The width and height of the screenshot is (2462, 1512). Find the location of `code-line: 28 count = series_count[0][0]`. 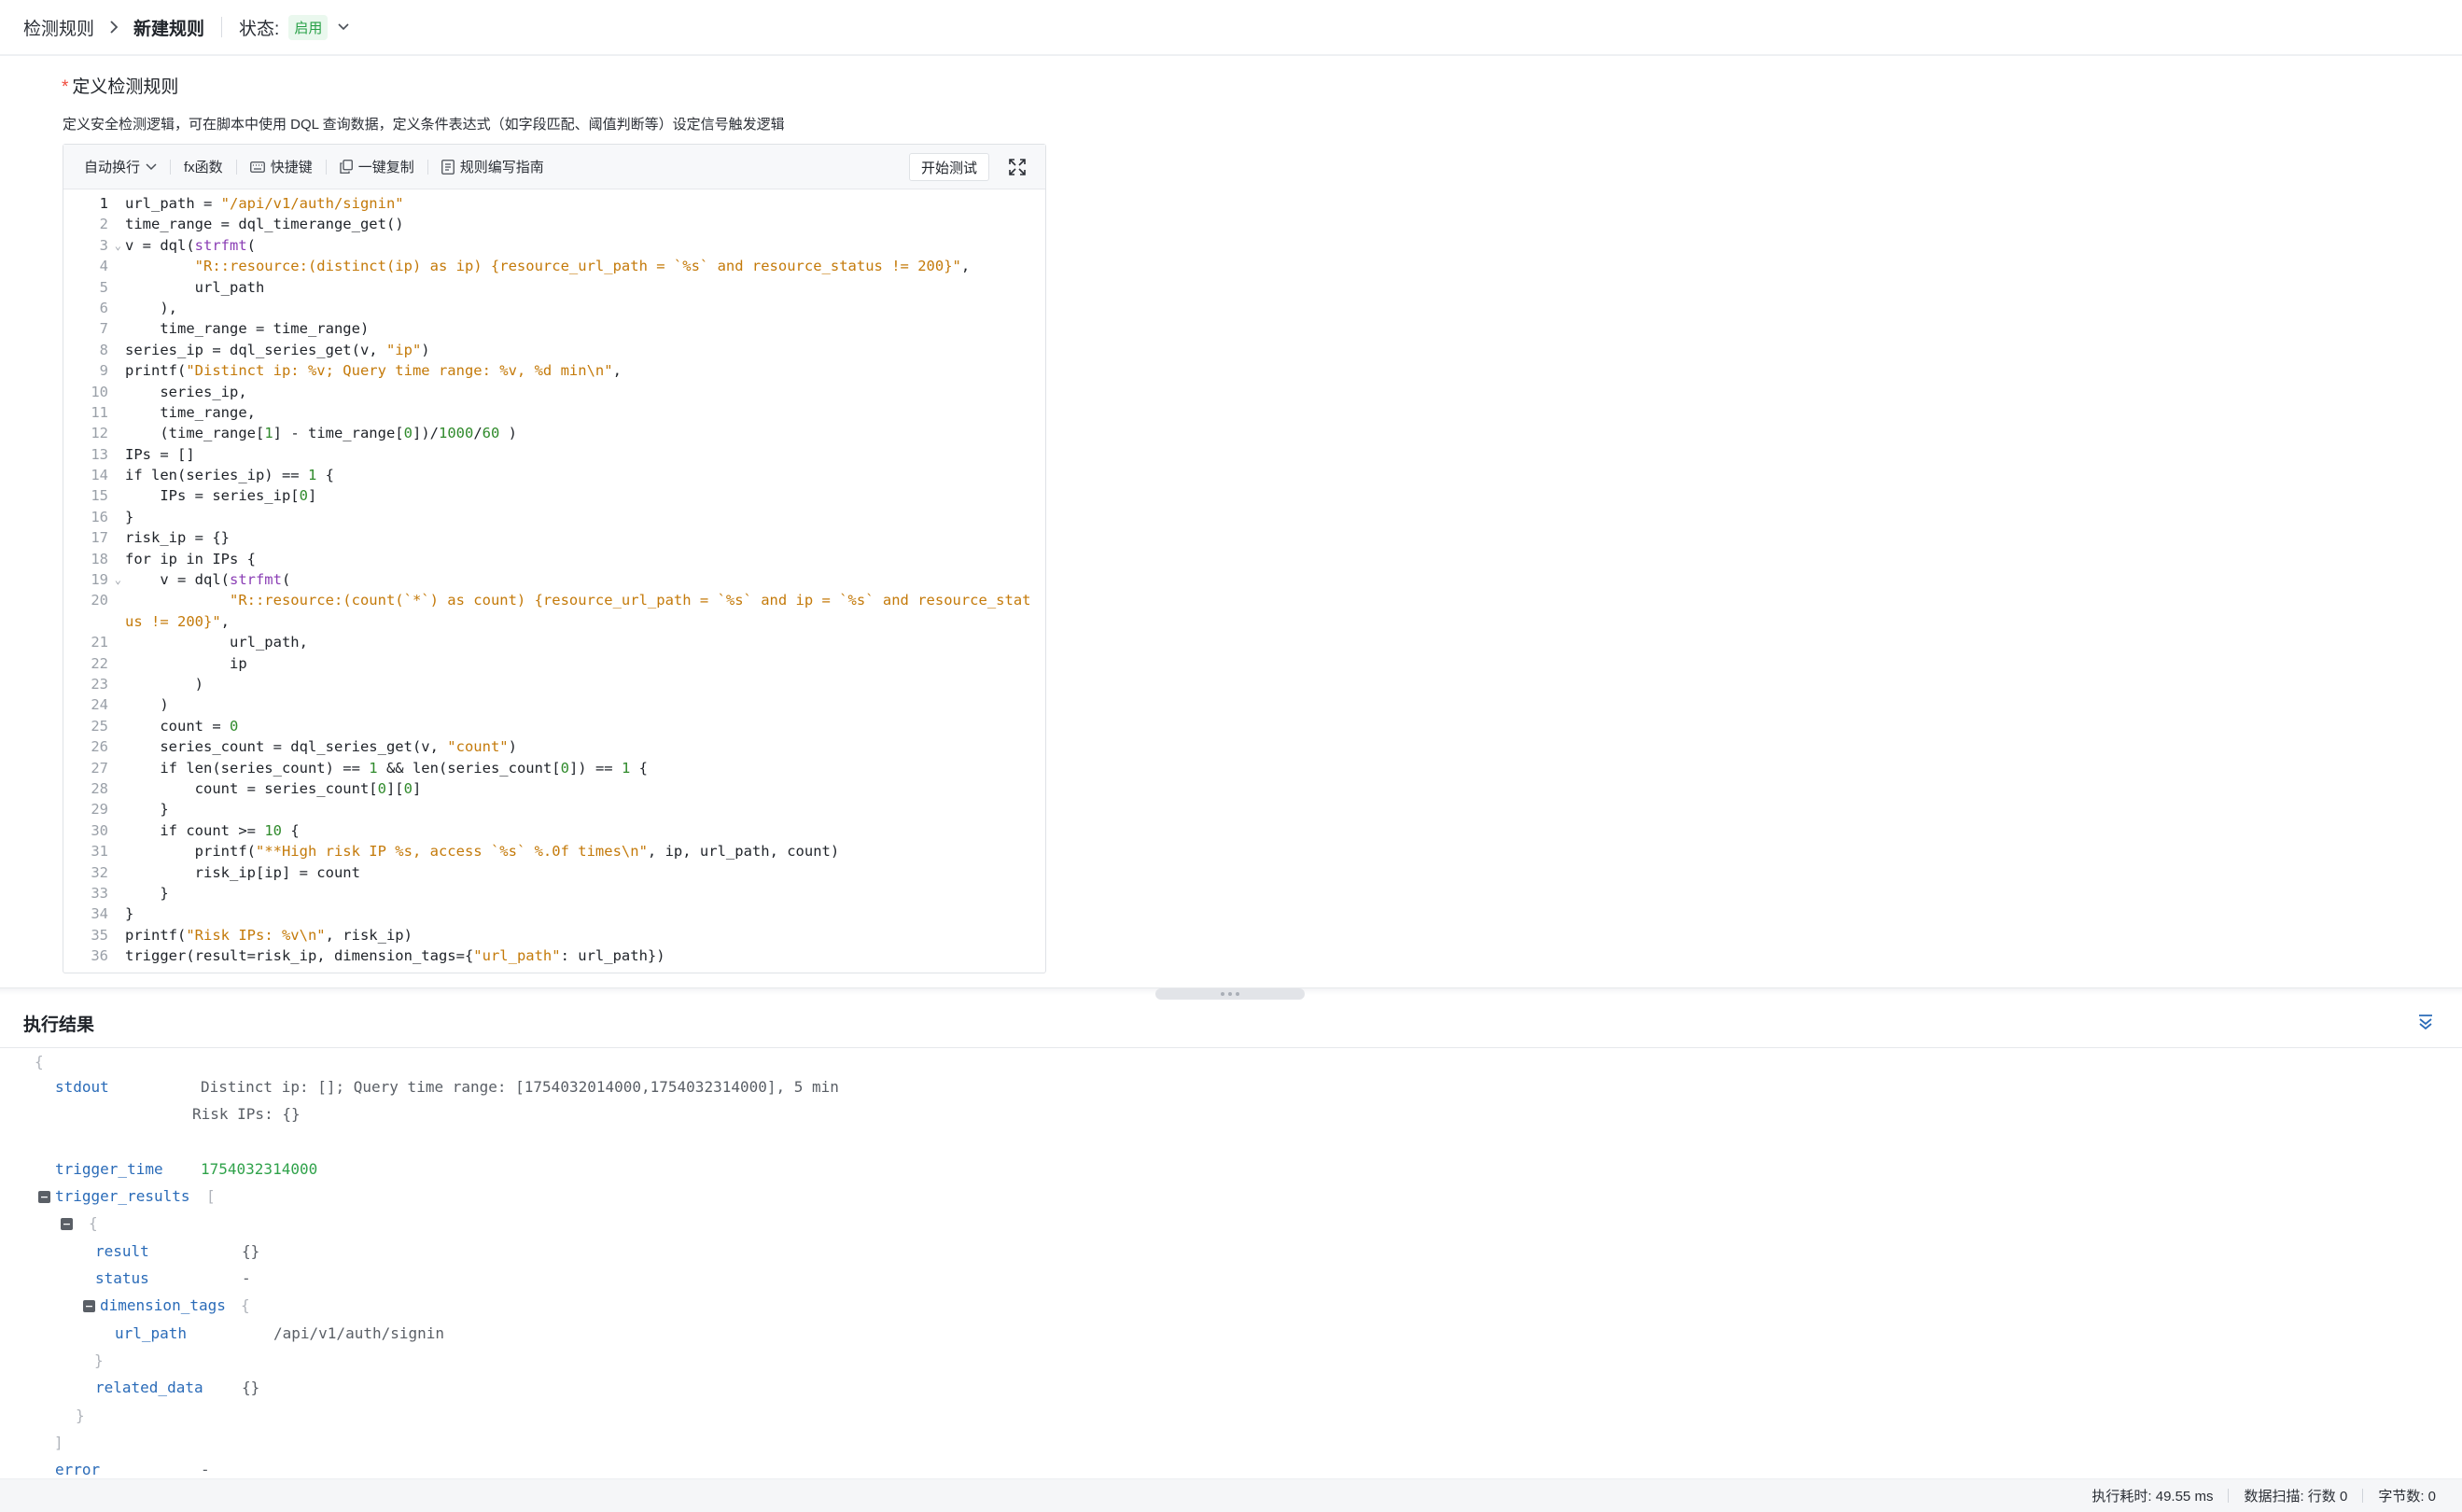

code-line: 28 count = series_count[0][0] is located at coordinates (554, 788).